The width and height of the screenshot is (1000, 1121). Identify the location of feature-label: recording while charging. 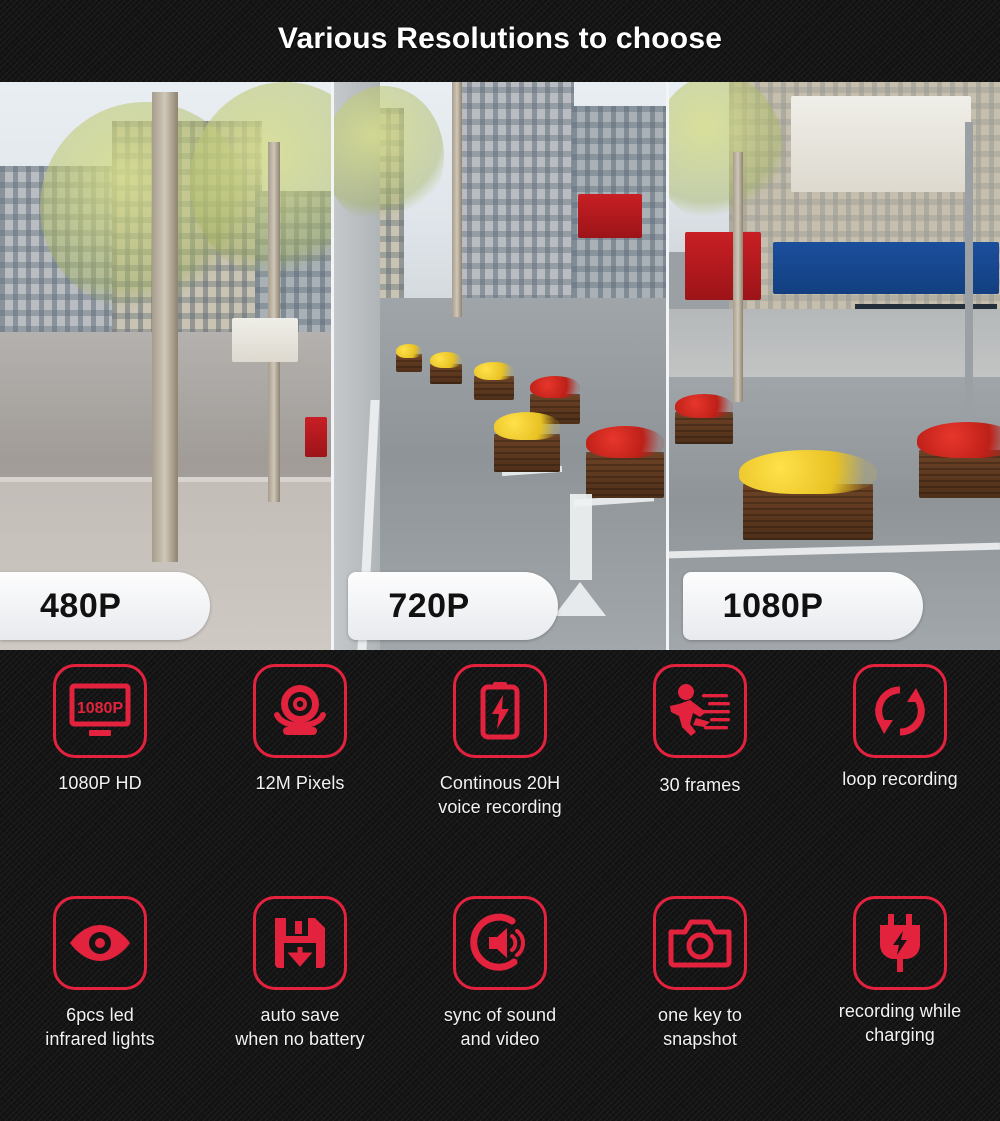
(900, 1023).